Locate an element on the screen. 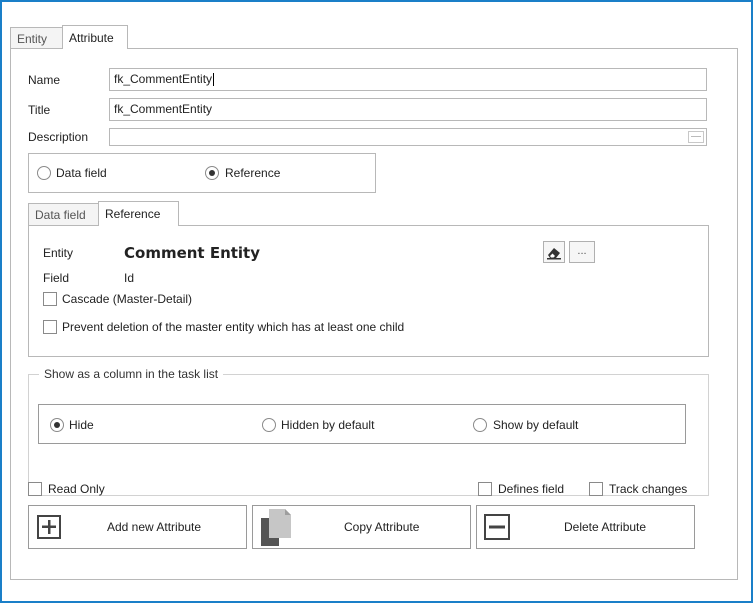  add-attribute-button: Add new Attribute is located at coordinates (137, 527).